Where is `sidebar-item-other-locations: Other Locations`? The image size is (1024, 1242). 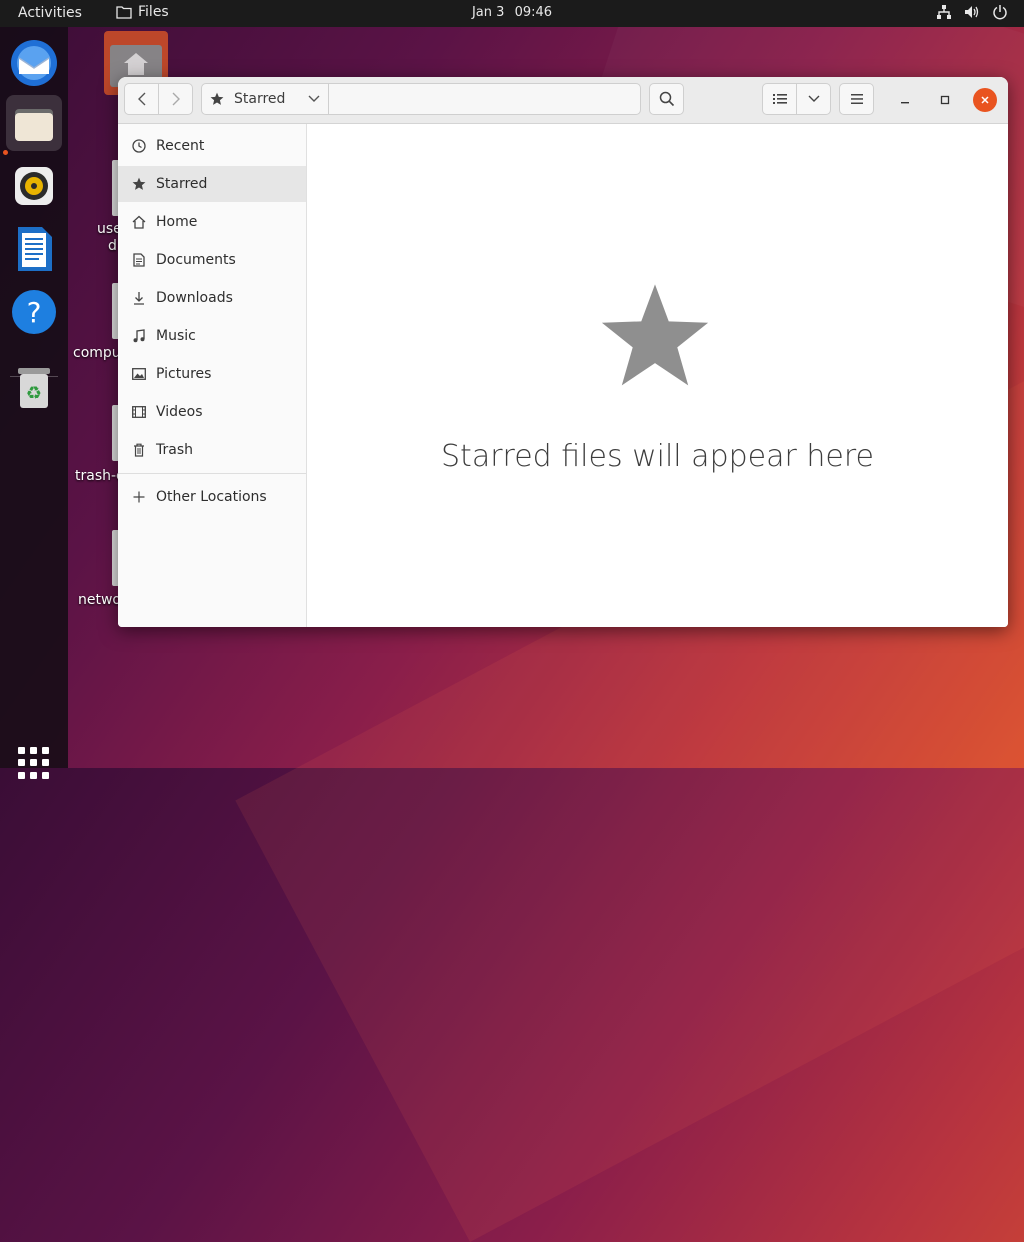
sidebar-item-other-locations: Other Locations is located at coordinates (212, 497).